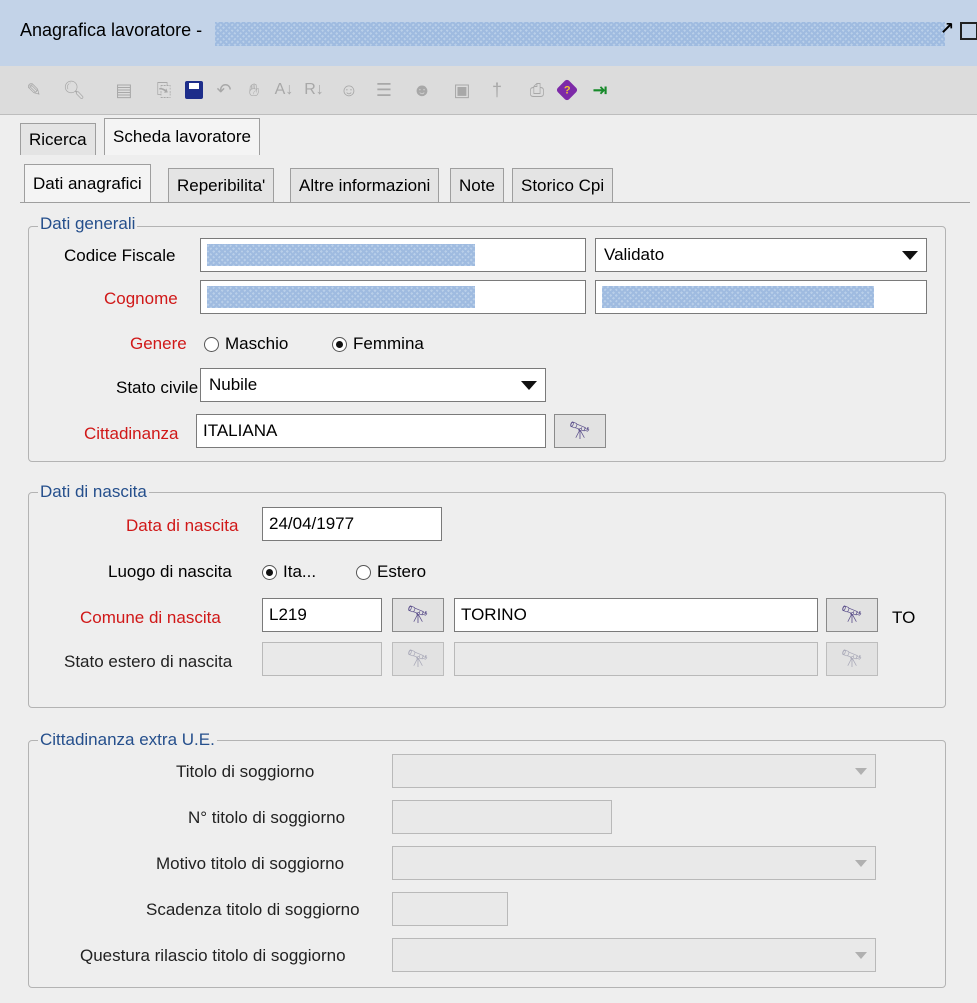  I want to click on maximize-icon, so click(968, 31).